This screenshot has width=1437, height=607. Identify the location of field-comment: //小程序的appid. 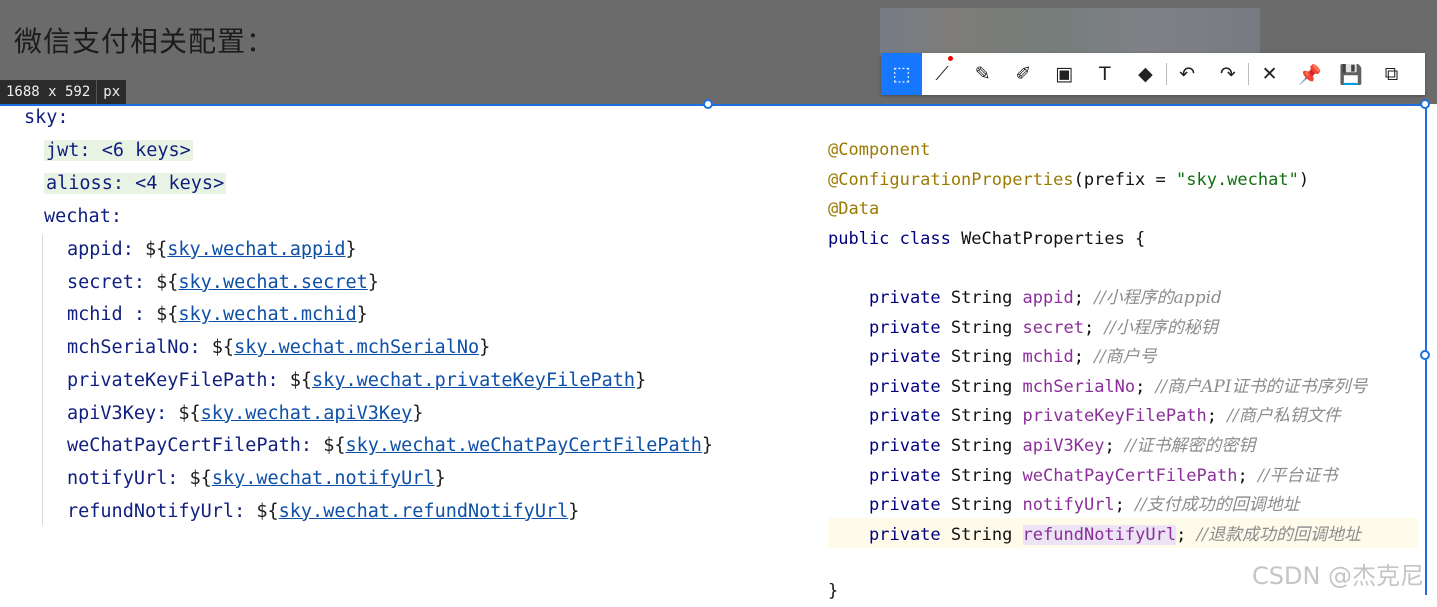
(1158, 298).